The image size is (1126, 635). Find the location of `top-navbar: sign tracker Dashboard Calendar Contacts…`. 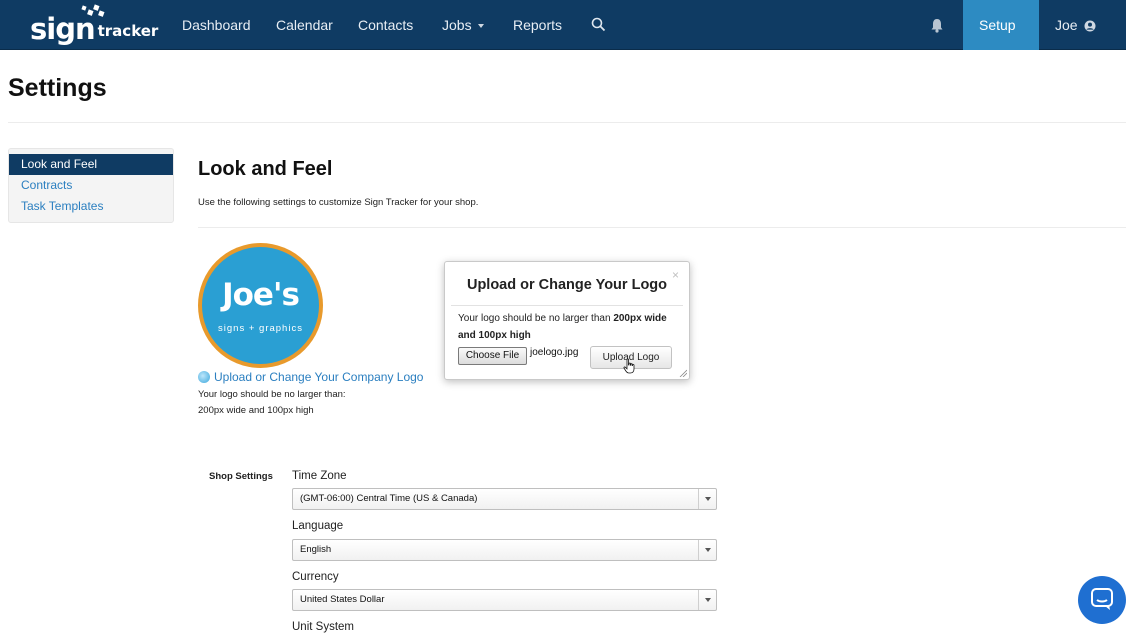

top-navbar: sign tracker Dashboard Calendar Contacts… is located at coordinates (563, 39).